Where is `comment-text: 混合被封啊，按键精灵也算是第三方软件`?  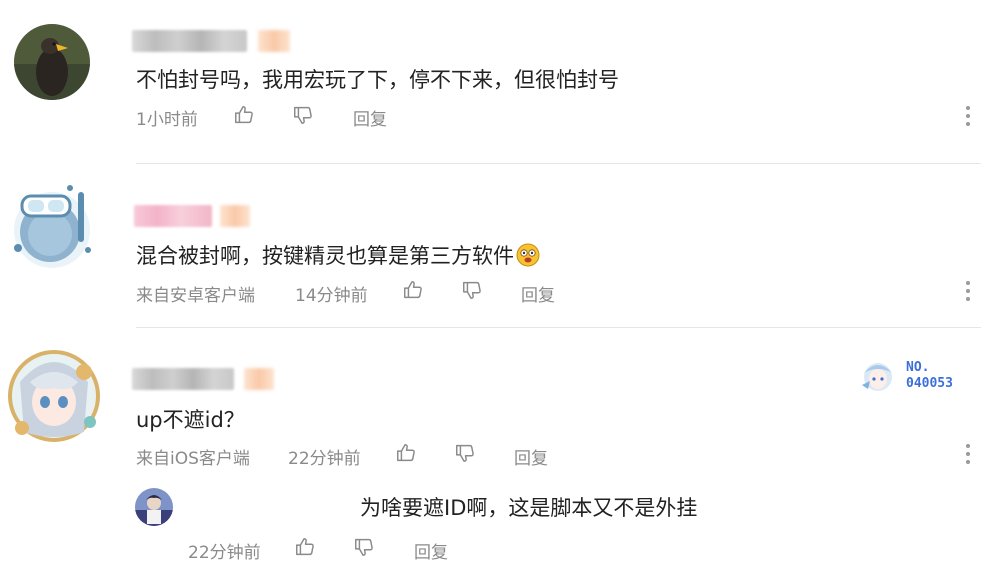 comment-text: 混合被封啊，按键精灵也算是第三方软件 is located at coordinates (338, 255).